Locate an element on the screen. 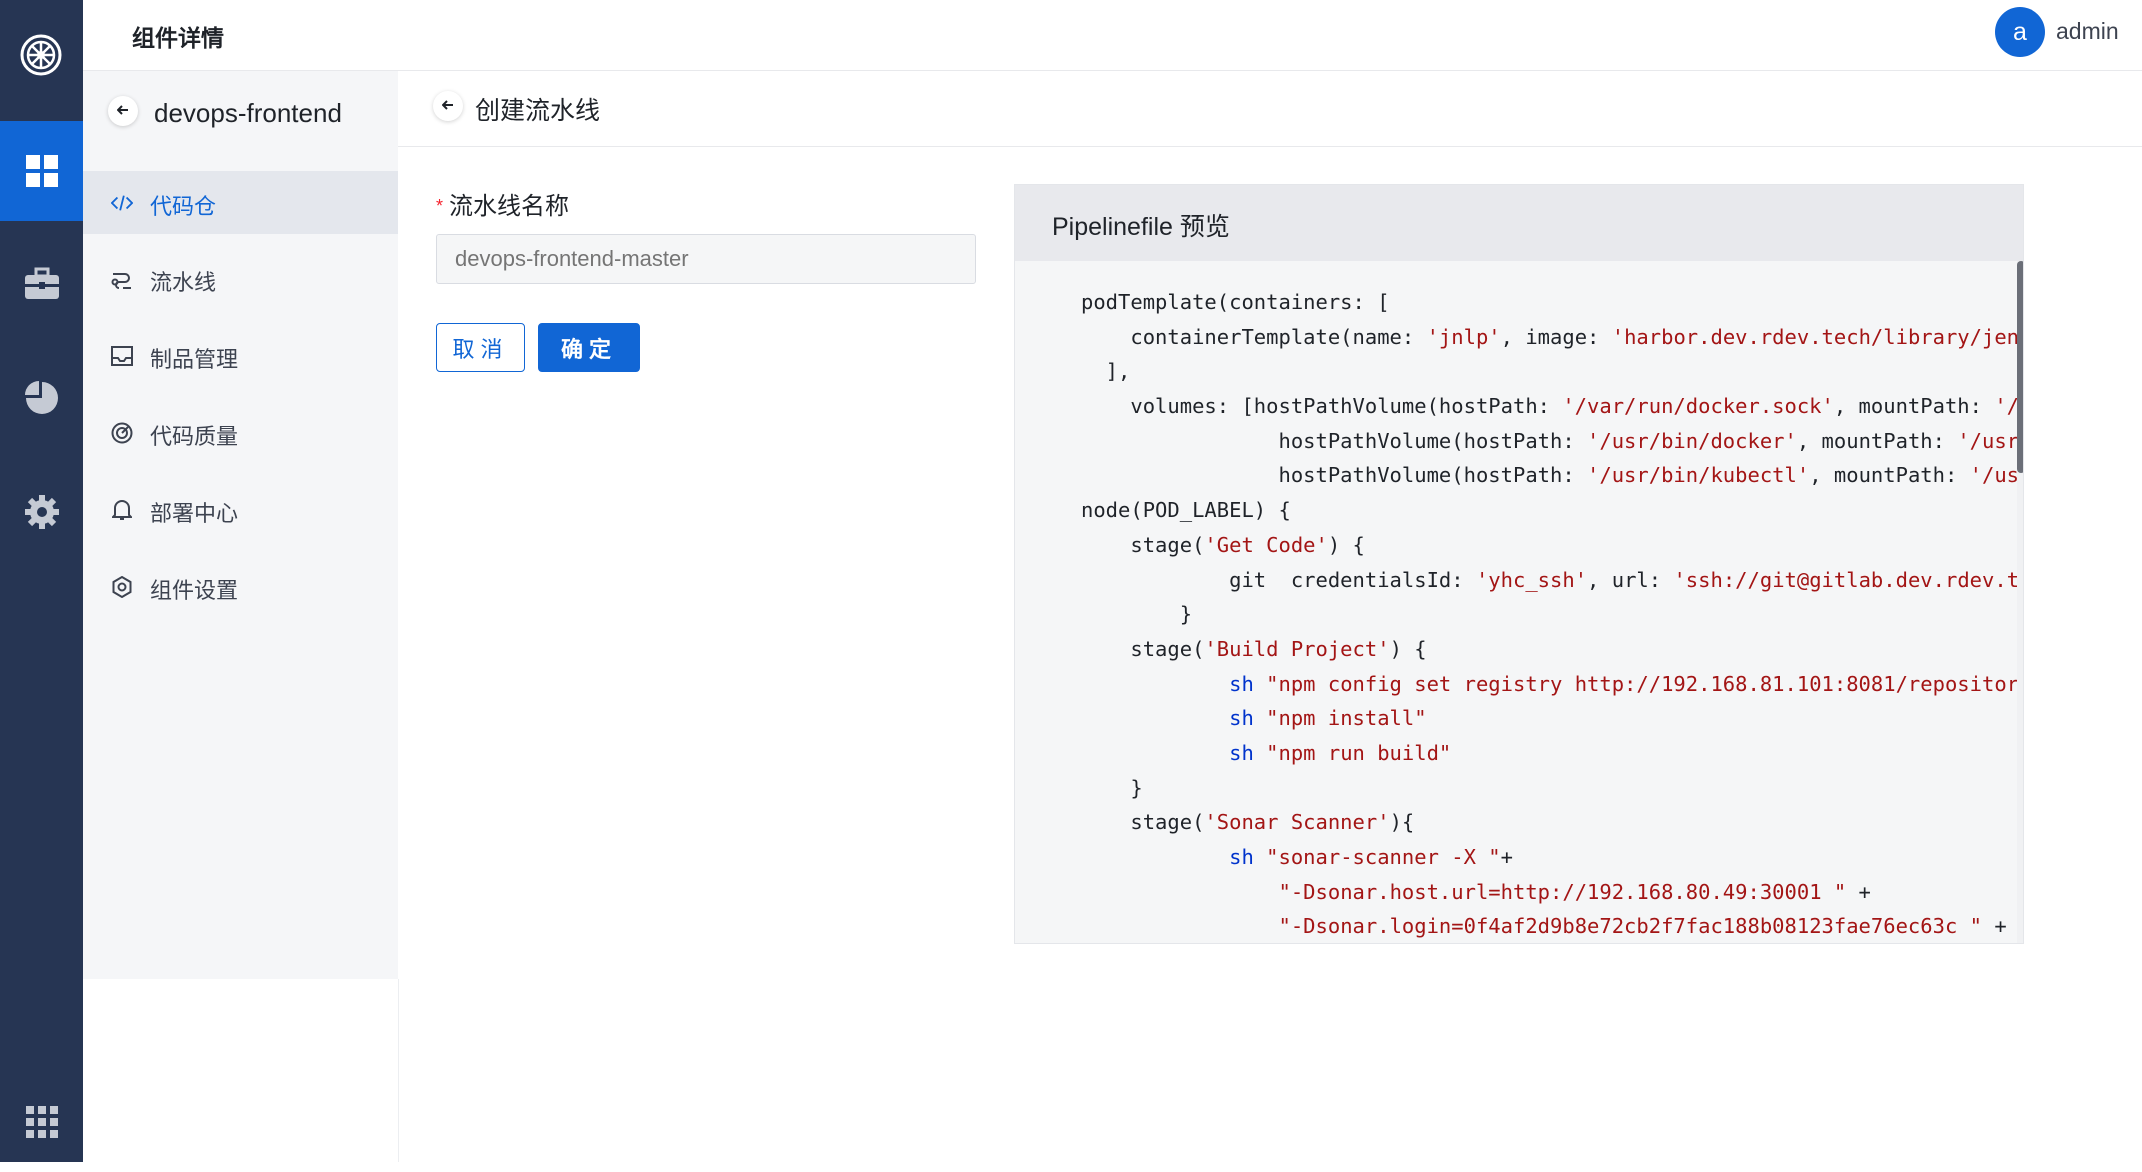  code-token: 'yhc_ssh' is located at coordinates (1531, 579).